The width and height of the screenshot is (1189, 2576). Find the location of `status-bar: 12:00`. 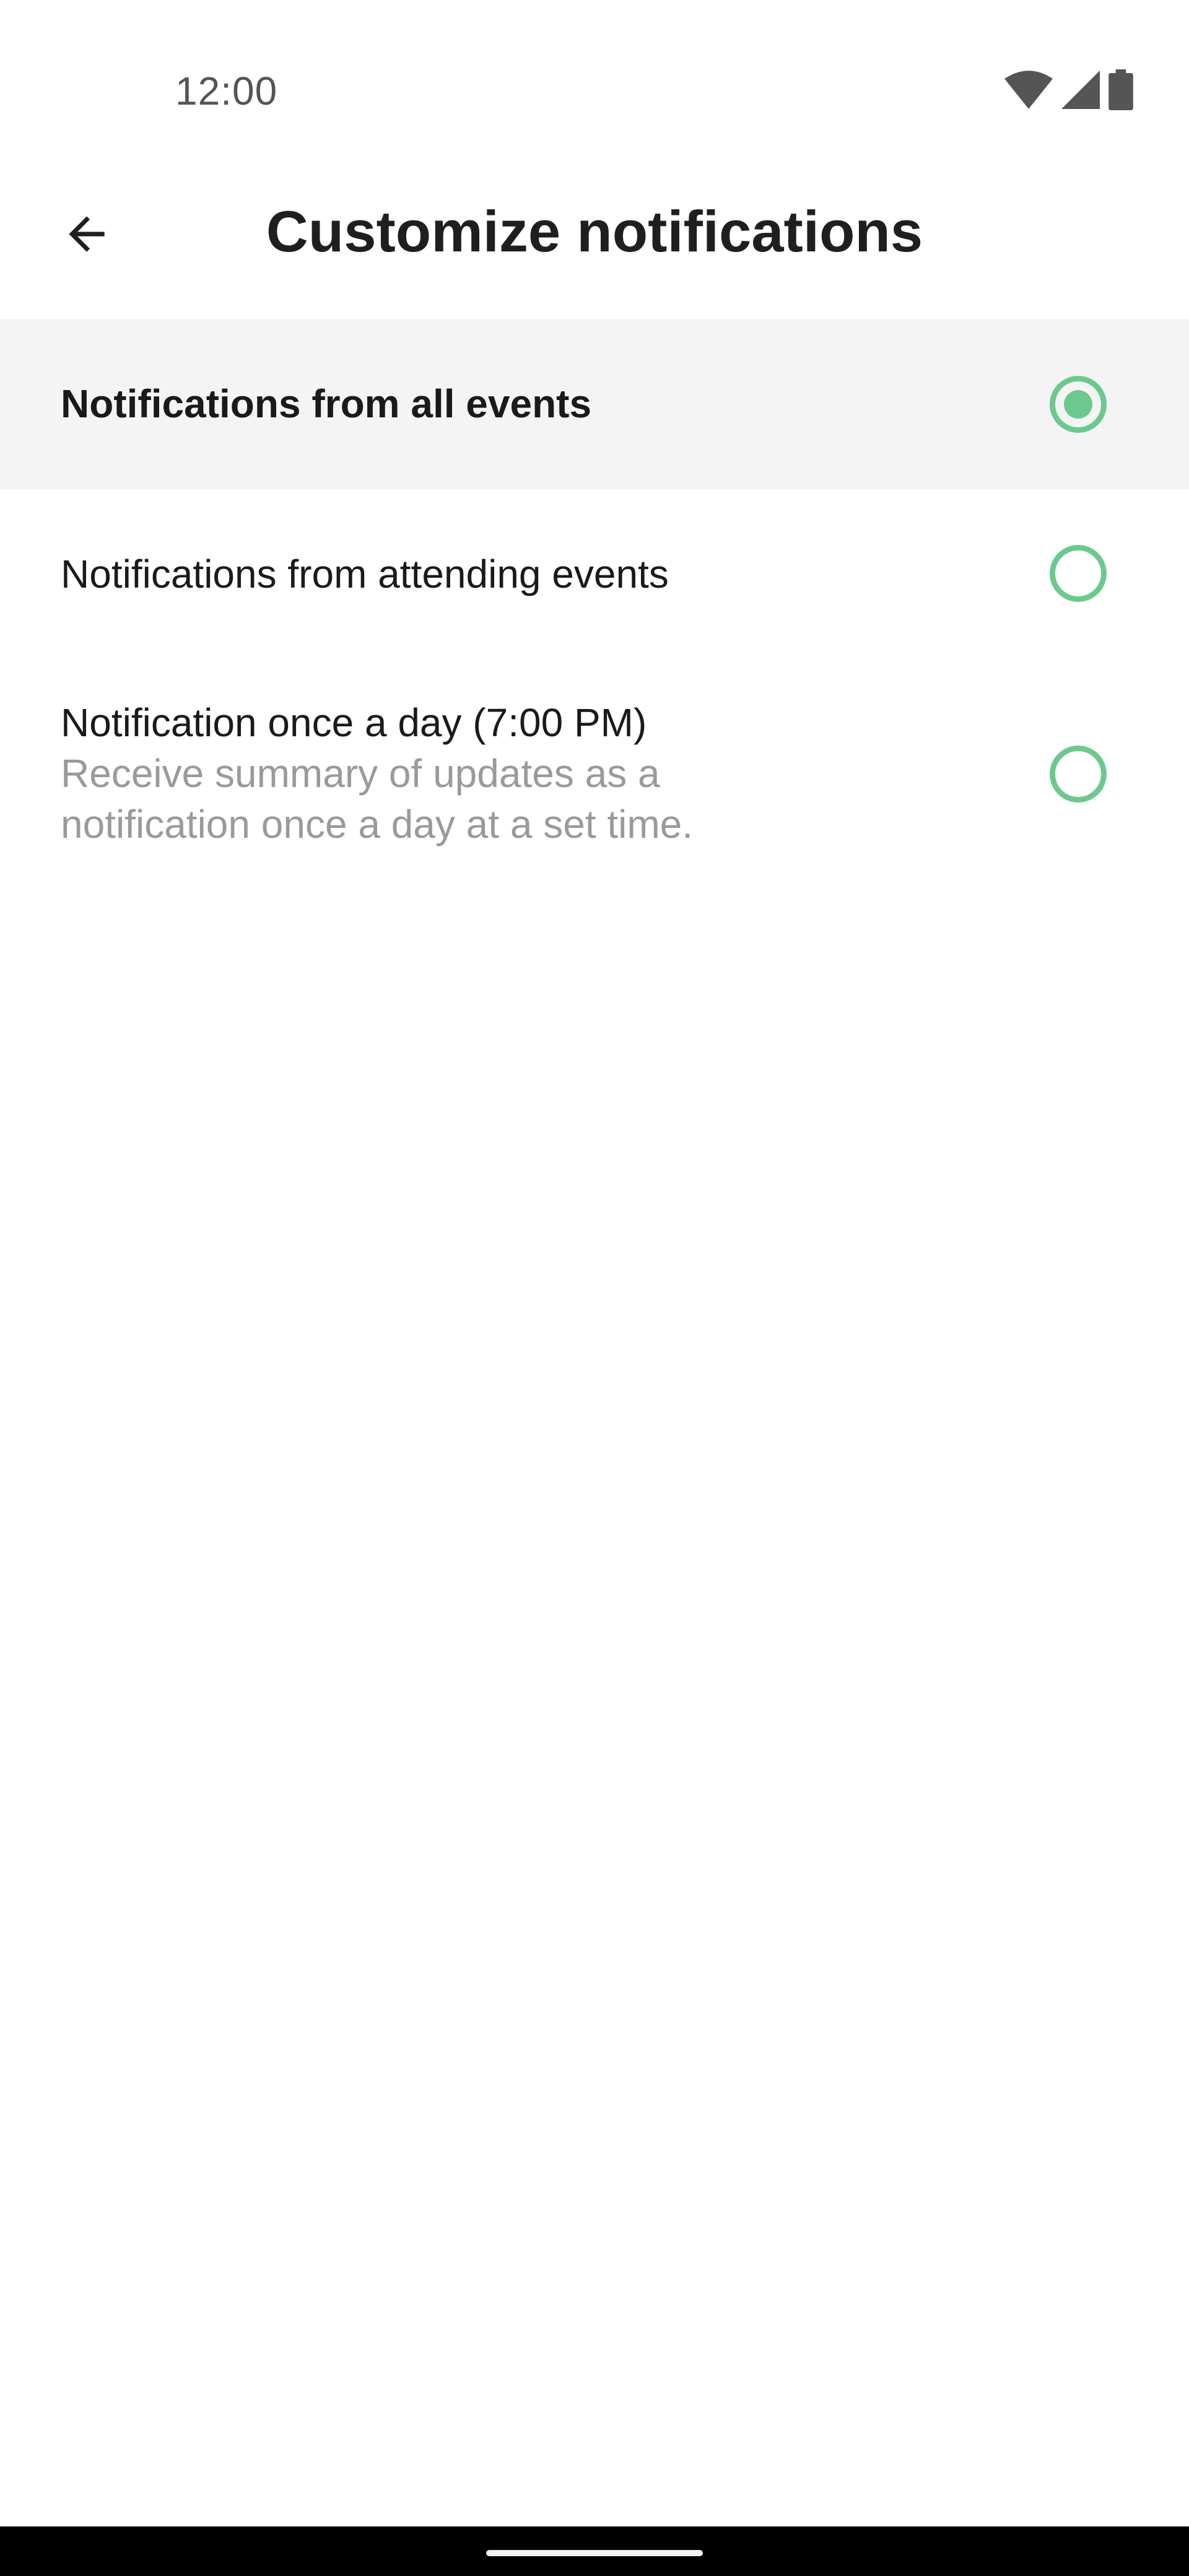

status-bar: 12:00 is located at coordinates (594, 80).